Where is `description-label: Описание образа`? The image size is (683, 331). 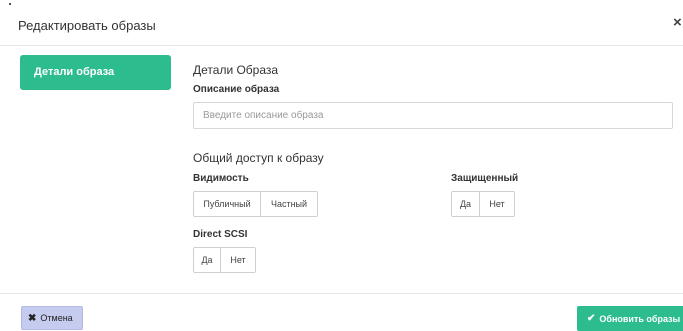
description-label: Описание образа is located at coordinates (236, 89).